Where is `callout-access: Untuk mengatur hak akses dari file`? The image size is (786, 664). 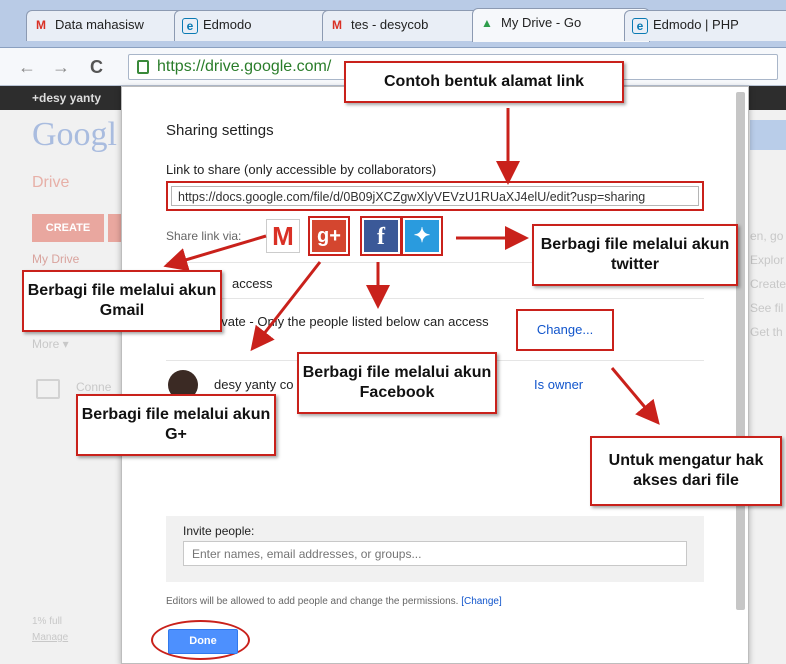
callout-access: Untuk mengatur hak akses dari file is located at coordinates (686, 471).